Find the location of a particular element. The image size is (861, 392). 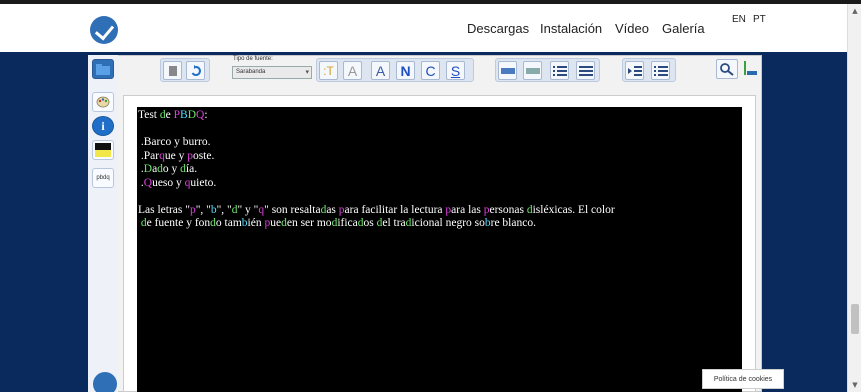

scroll-up-icon: ▲ is located at coordinates (855, 11).